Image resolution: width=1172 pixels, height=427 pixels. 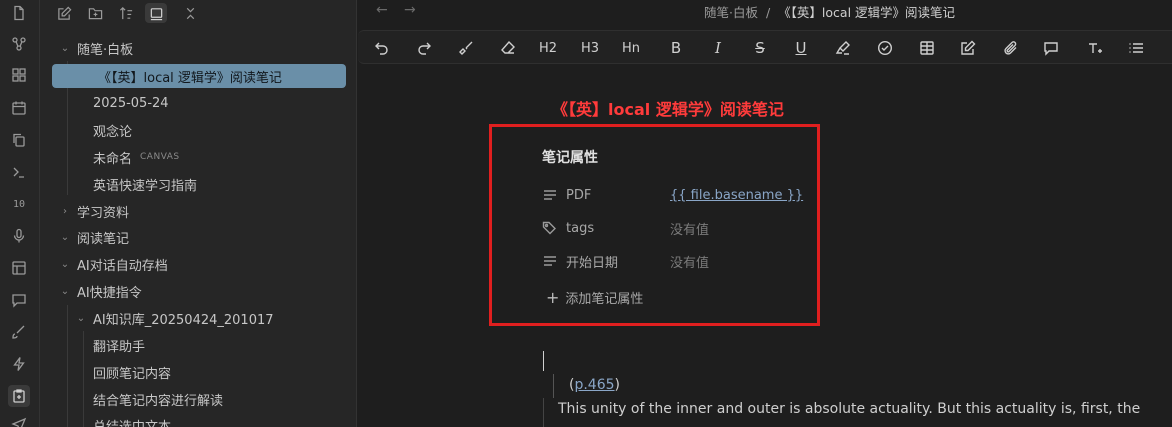 What do you see at coordinates (103, 239) in the screenshot?
I see `tree-item-label: 阅读笔记` at bounding box center [103, 239].